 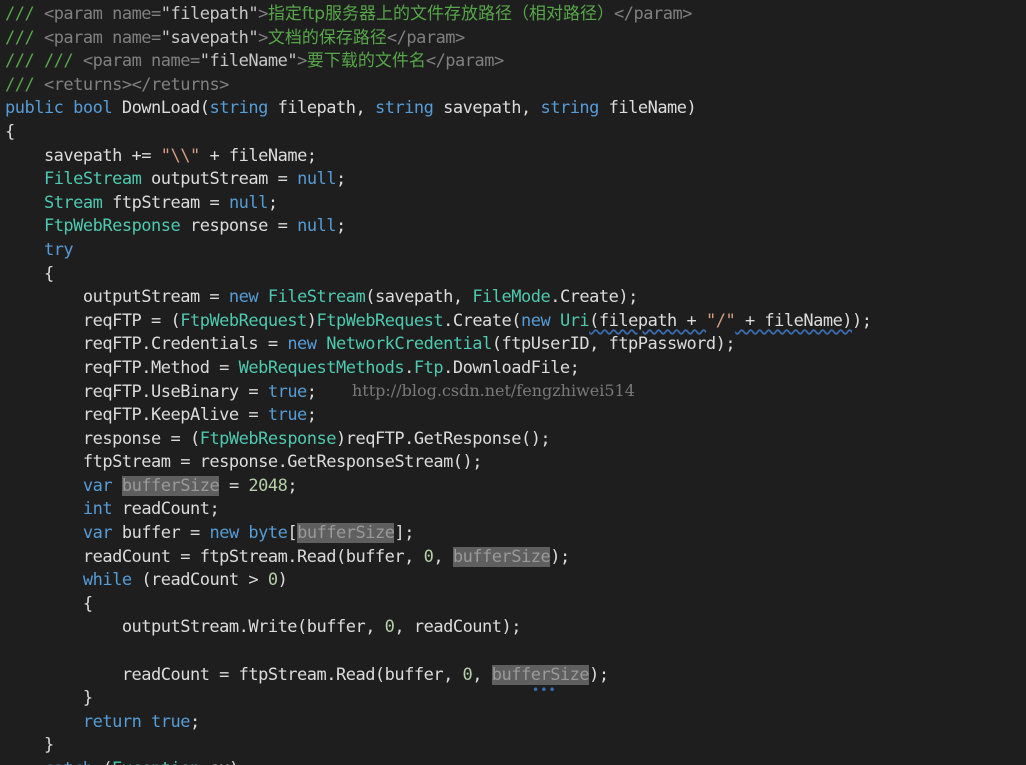 I want to click on code-token-plain: response =, so click(x=239, y=226).